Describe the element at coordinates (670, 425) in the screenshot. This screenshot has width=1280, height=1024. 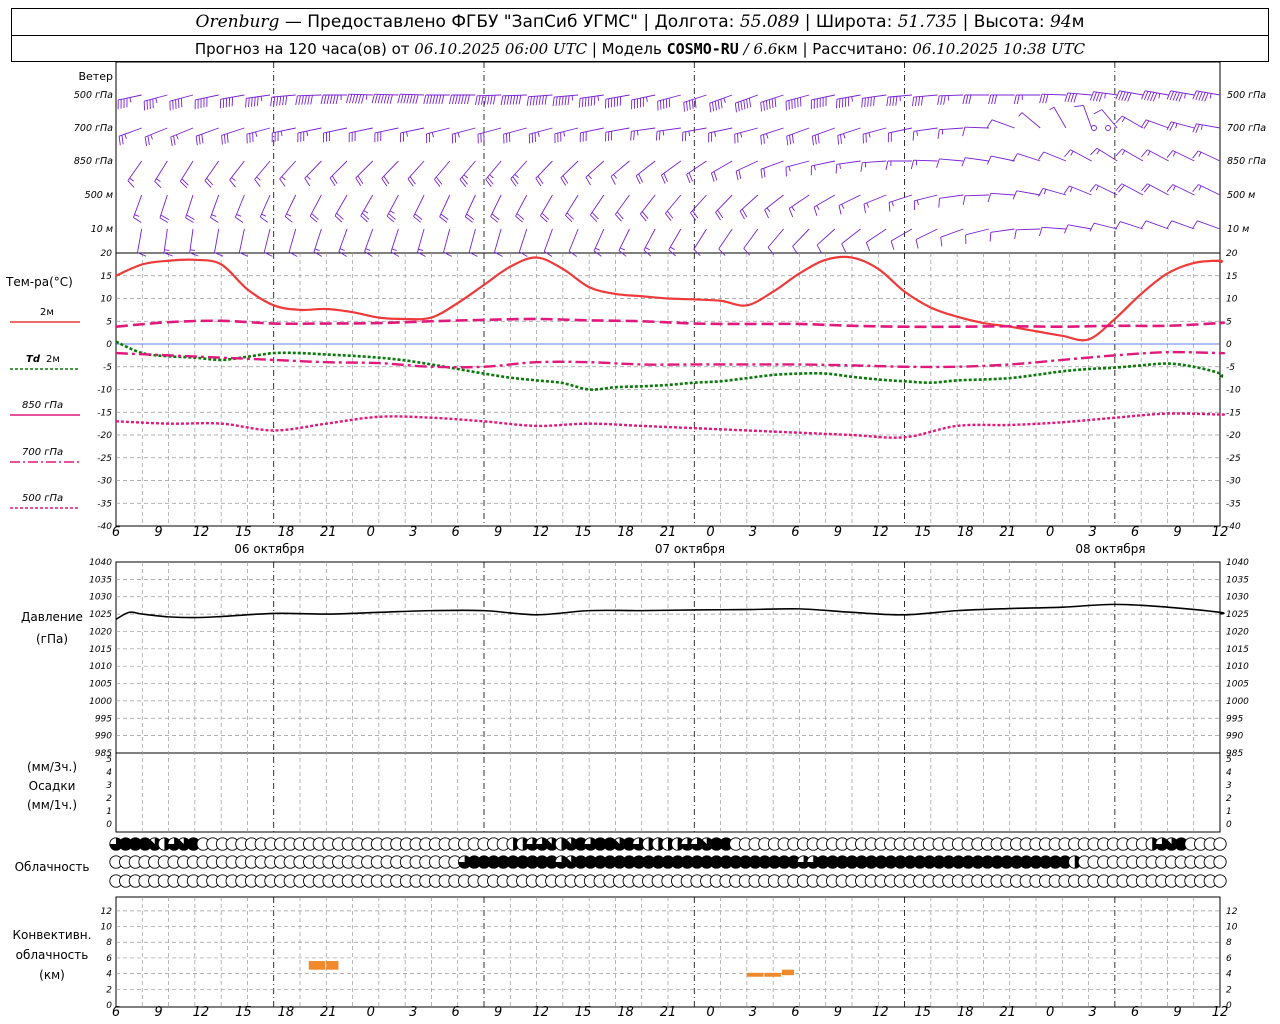
I see `t500-line` at that location.